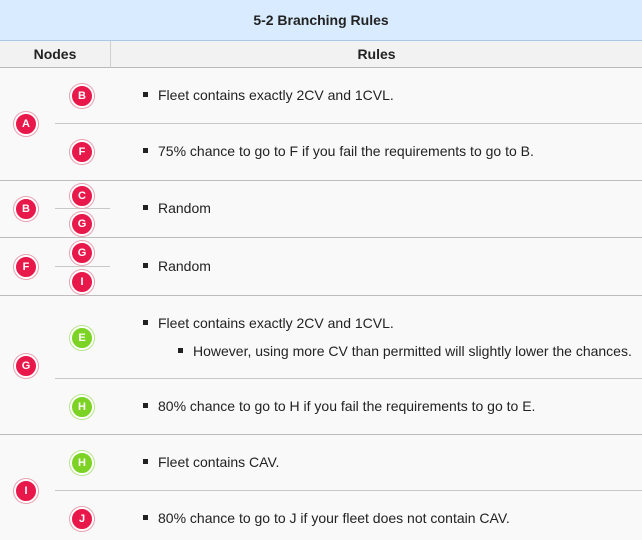 The height and width of the screenshot is (540, 642). What do you see at coordinates (26, 209) in the screenshot?
I see `node-marker: B` at bounding box center [26, 209].